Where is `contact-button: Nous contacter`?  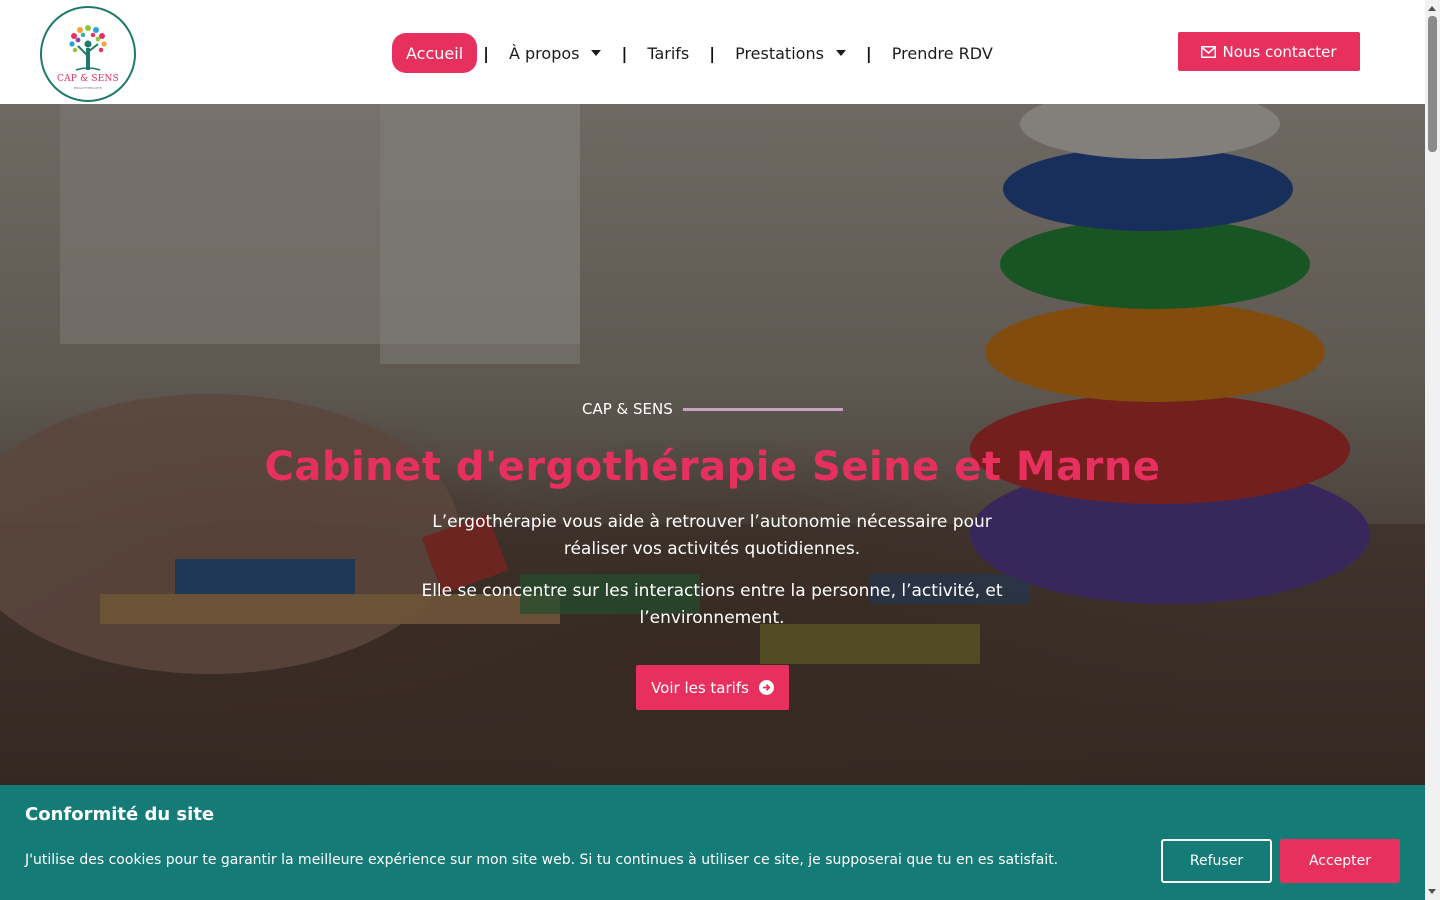 contact-button: Nous contacter is located at coordinates (1269, 51).